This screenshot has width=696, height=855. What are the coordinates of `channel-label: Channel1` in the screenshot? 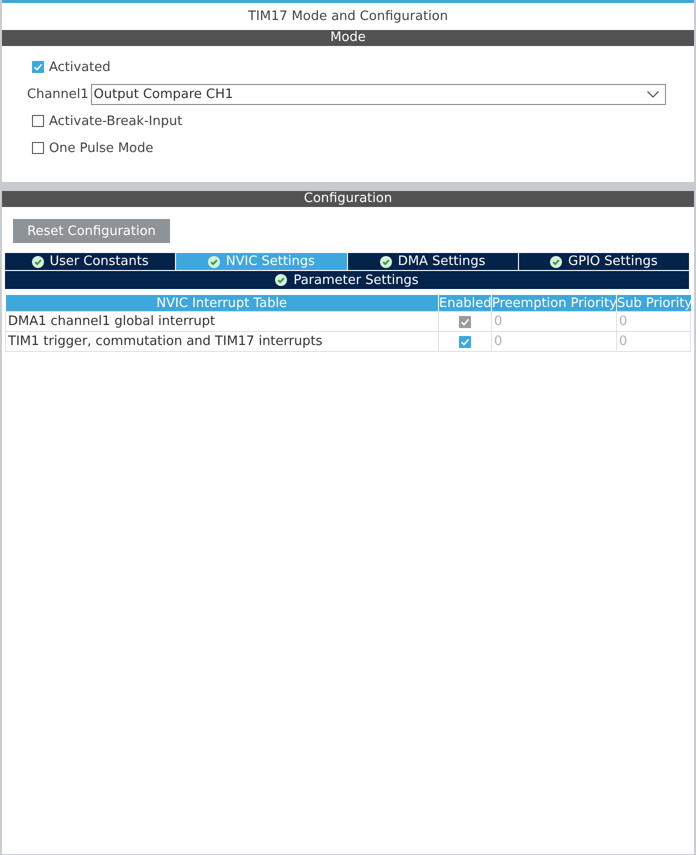 It's located at (58, 94).